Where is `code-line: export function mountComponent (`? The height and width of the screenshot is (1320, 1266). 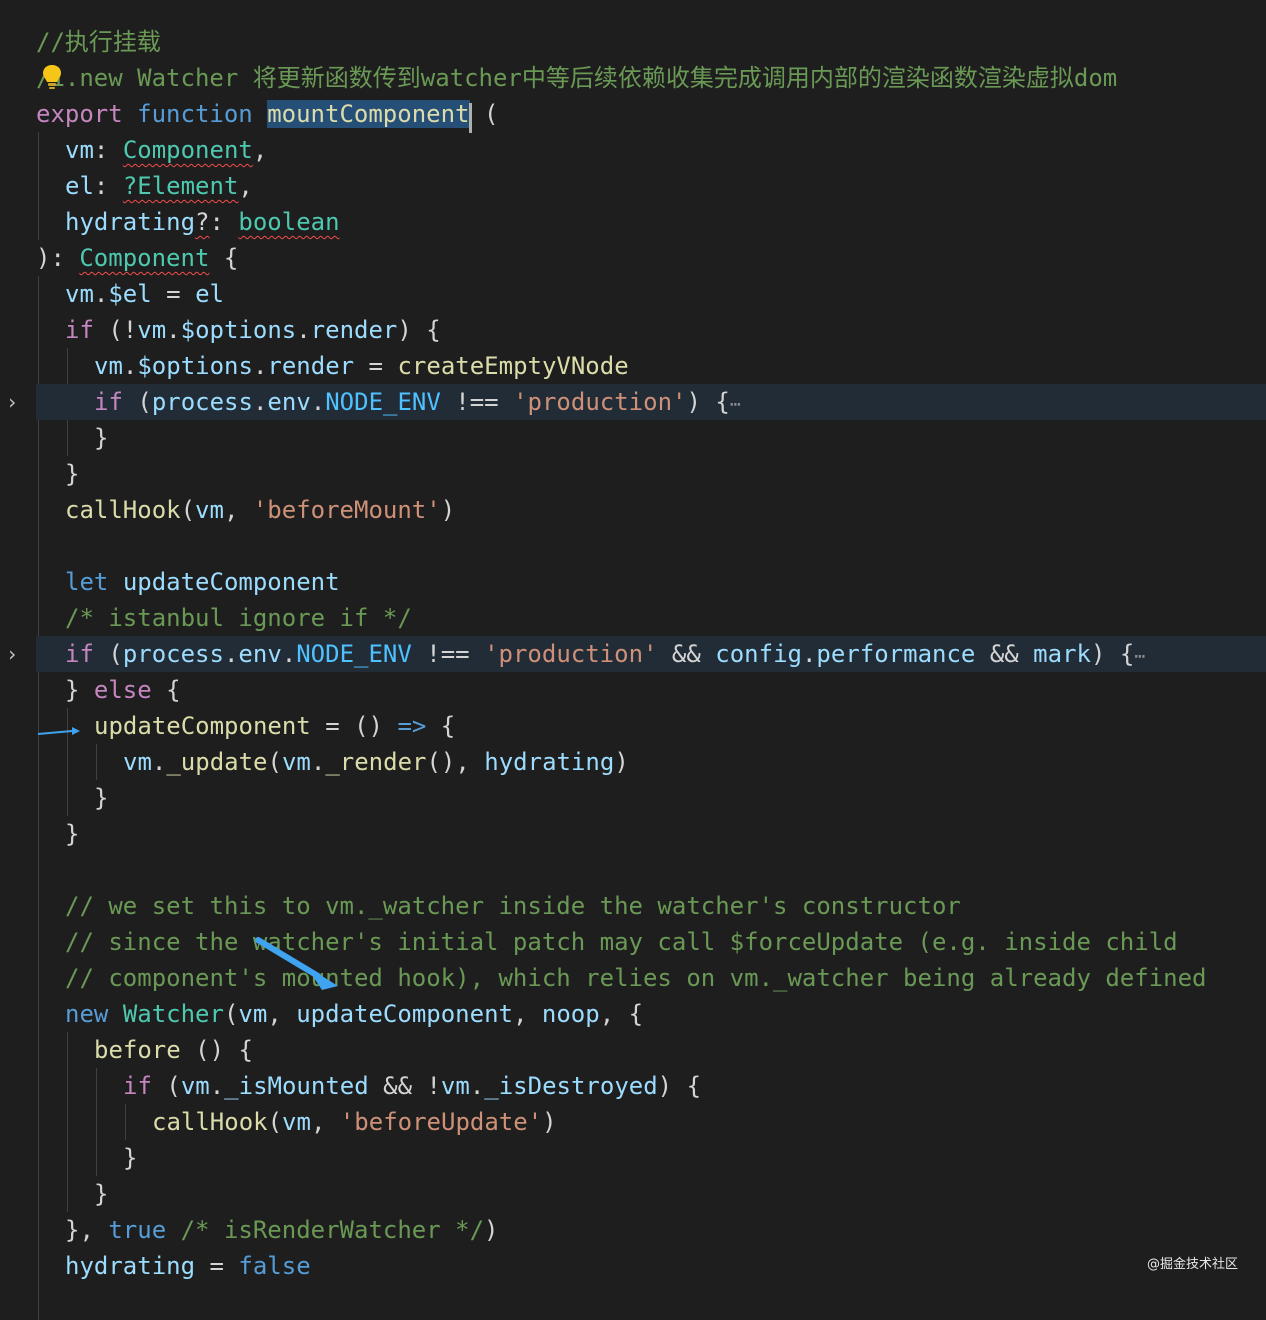
code-line: export function mountComponent ( is located at coordinates (633, 114).